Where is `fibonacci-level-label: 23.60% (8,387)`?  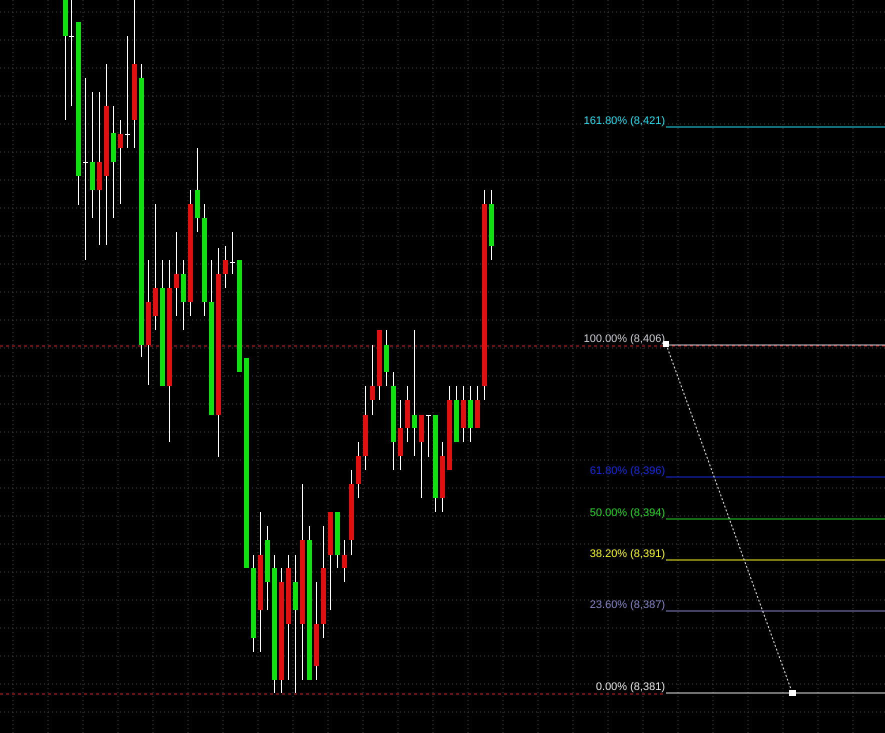
fibonacci-level-label: 23.60% (8,387) is located at coordinates (627, 605).